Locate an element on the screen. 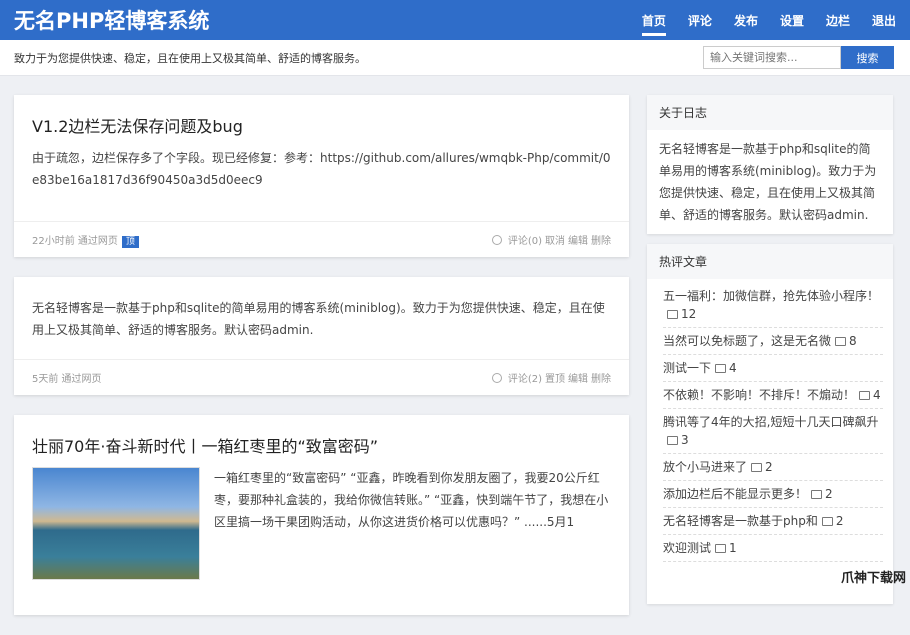 The height and width of the screenshot is (635, 910). widget-title: 关于日志 is located at coordinates (770, 112).